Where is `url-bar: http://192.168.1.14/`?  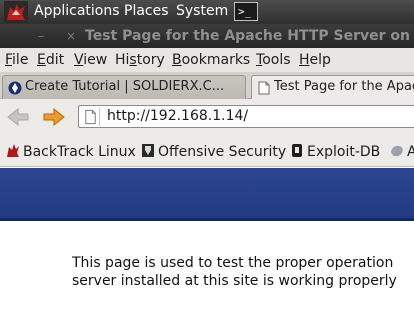
url-bar: http://192.168.1.14/ is located at coordinates (246, 116).